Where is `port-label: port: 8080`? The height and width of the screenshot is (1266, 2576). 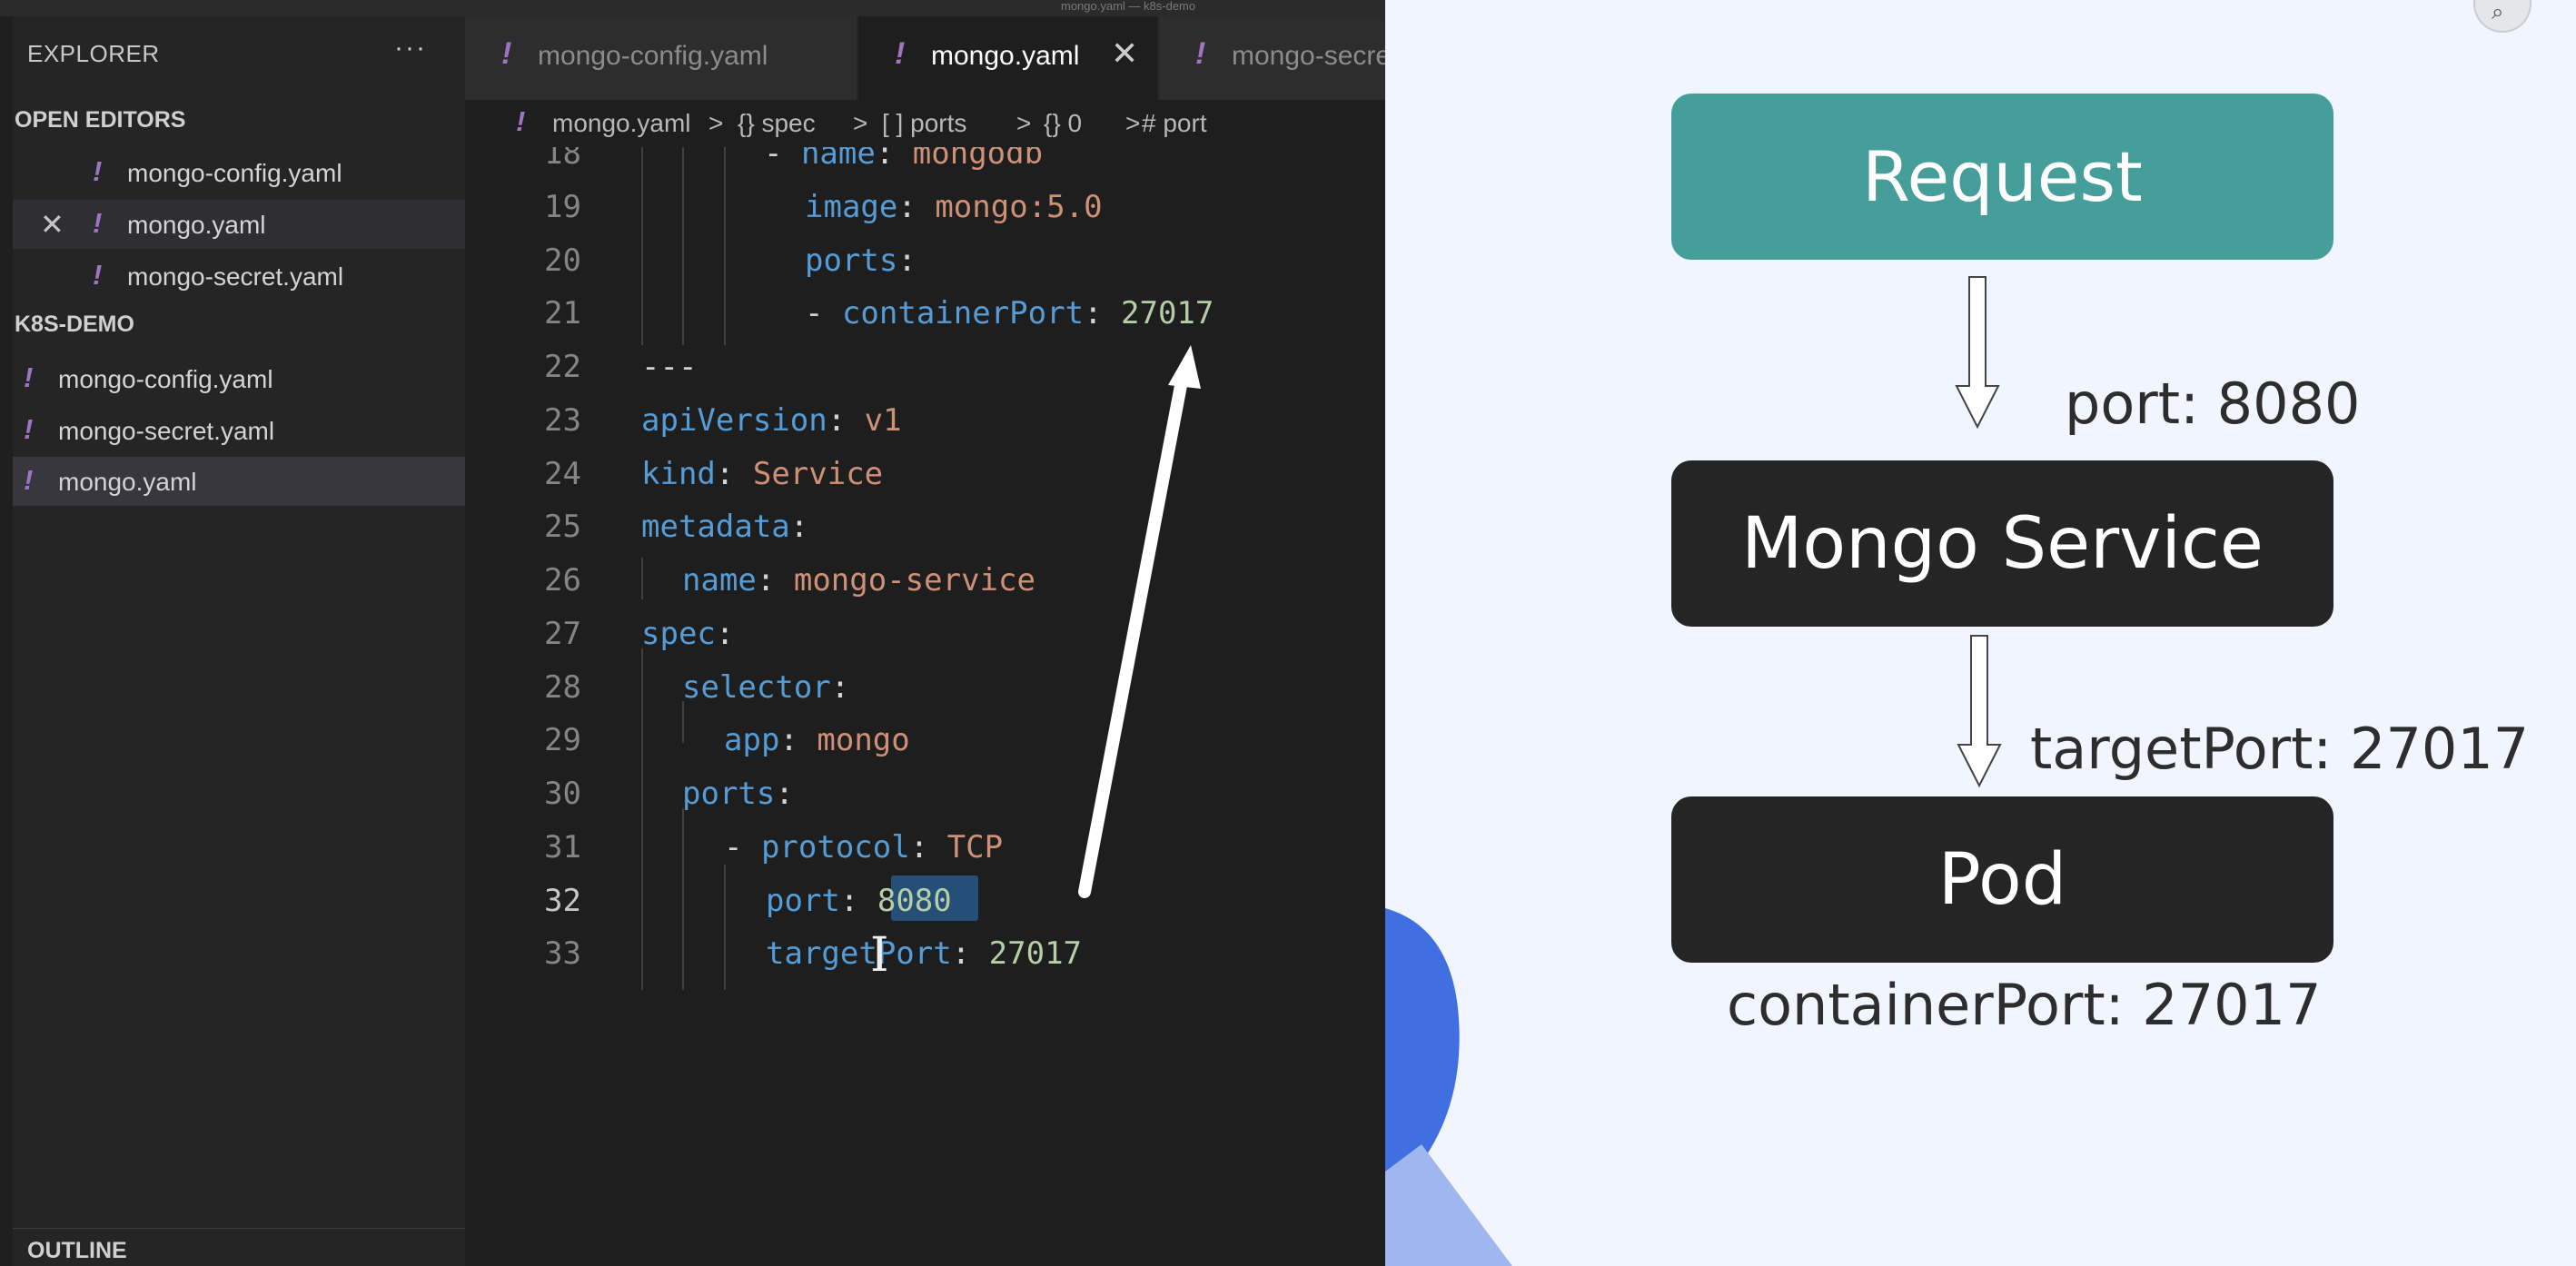
port-label: port: 8080 is located at coordinates (2213, 404).